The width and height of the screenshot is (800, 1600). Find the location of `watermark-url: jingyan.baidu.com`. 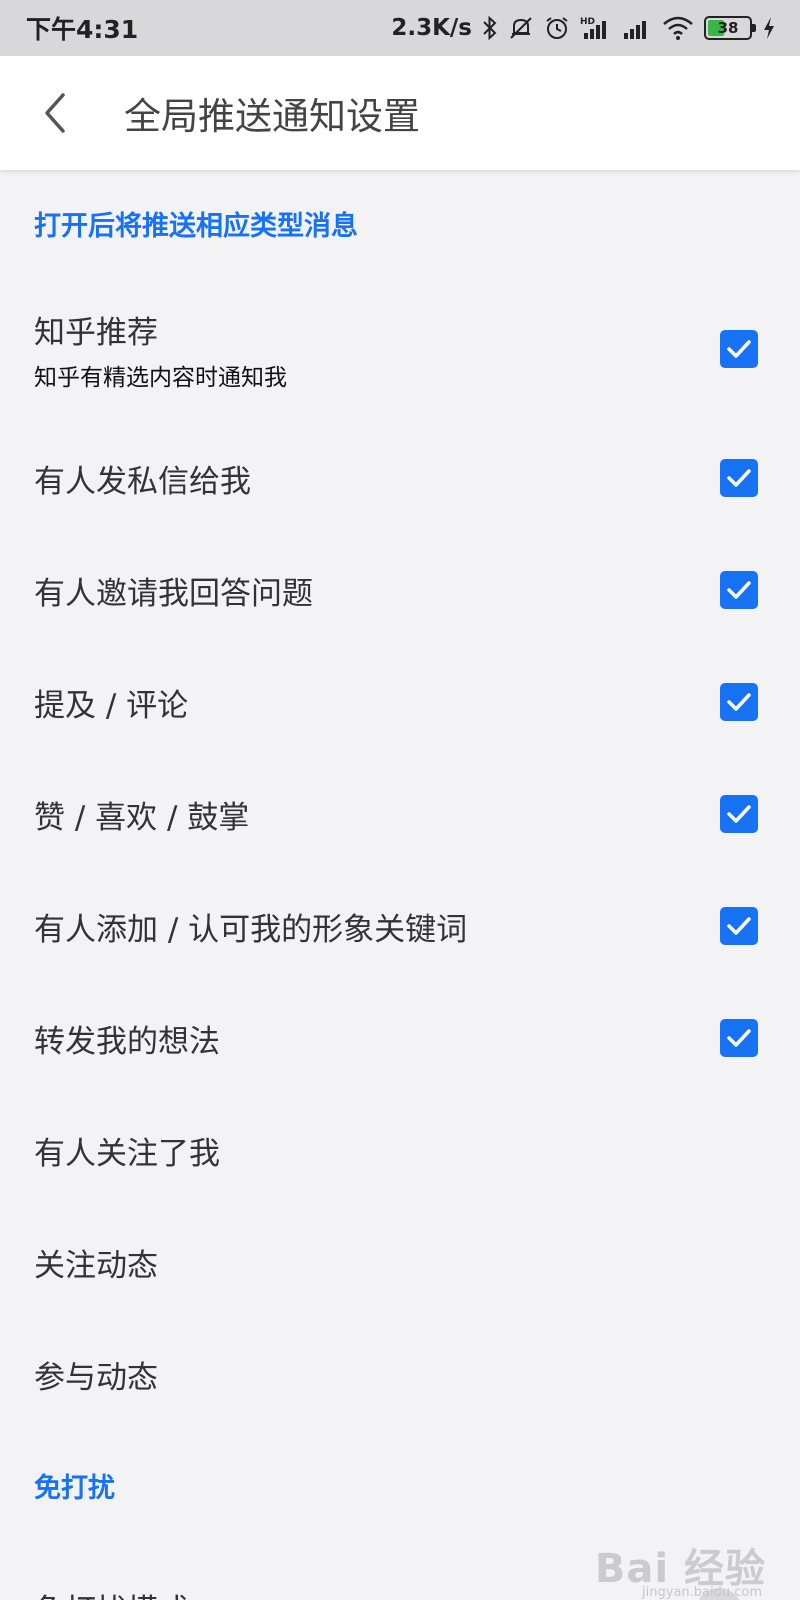

watermark-url: jingyan.baidu.com is located at coordinates (702, 1592).